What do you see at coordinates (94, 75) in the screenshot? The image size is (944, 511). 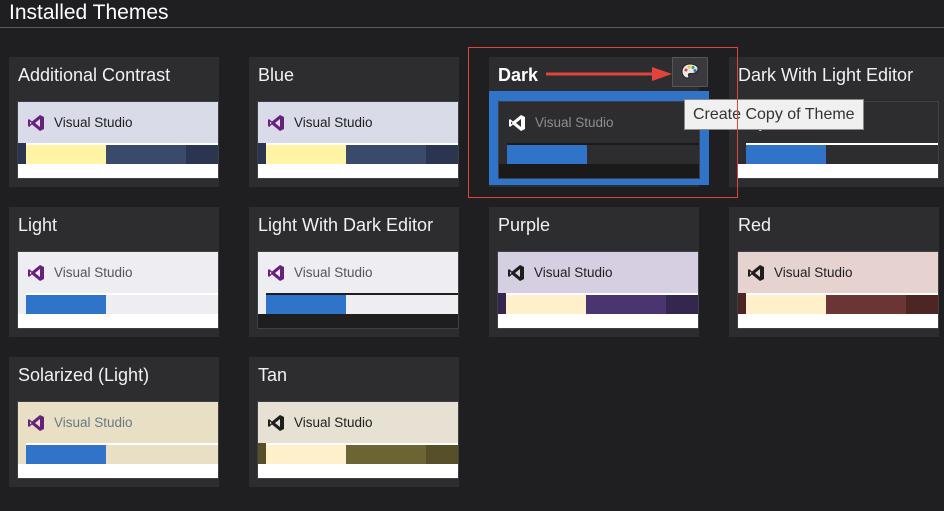 I see `theme-name: Additional Contrast` at bounding box center [94, 75].